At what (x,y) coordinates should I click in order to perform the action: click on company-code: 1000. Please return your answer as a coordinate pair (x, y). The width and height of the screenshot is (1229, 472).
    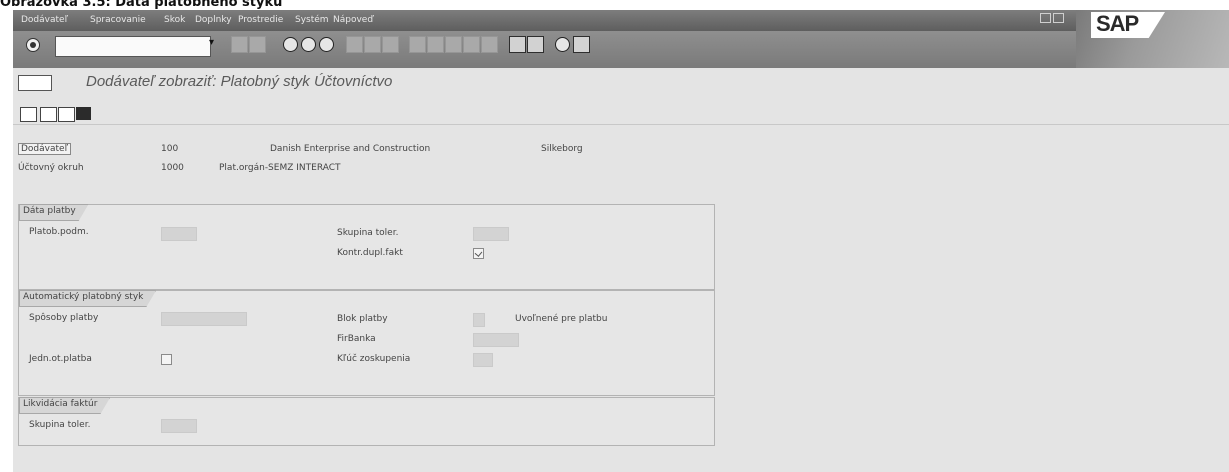
    Looking at the image, I should click on (172, 168).